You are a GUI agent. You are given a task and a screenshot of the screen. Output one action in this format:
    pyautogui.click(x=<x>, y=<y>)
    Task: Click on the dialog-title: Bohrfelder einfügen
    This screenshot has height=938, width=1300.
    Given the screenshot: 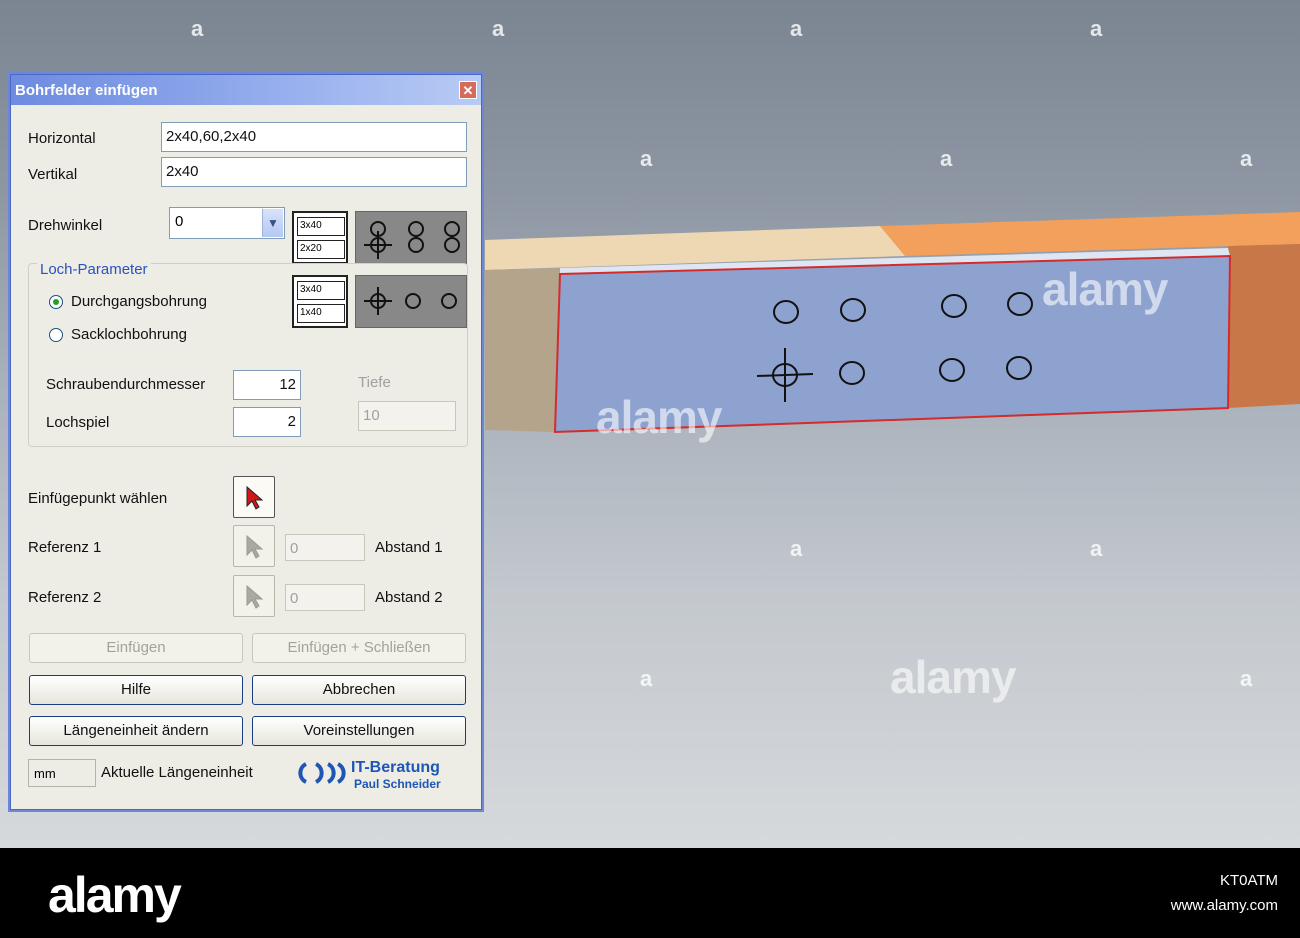 What is the action you would take?
    pyautogui.click(x=86, y=90)
    